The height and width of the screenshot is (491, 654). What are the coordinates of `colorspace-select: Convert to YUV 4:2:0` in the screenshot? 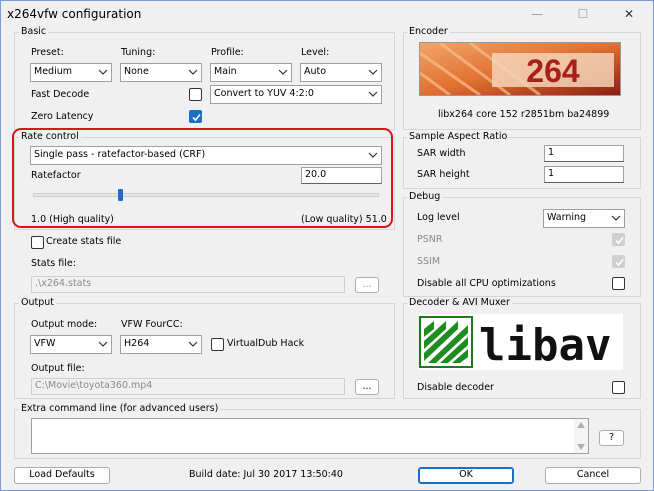 It's located at (296, 94).